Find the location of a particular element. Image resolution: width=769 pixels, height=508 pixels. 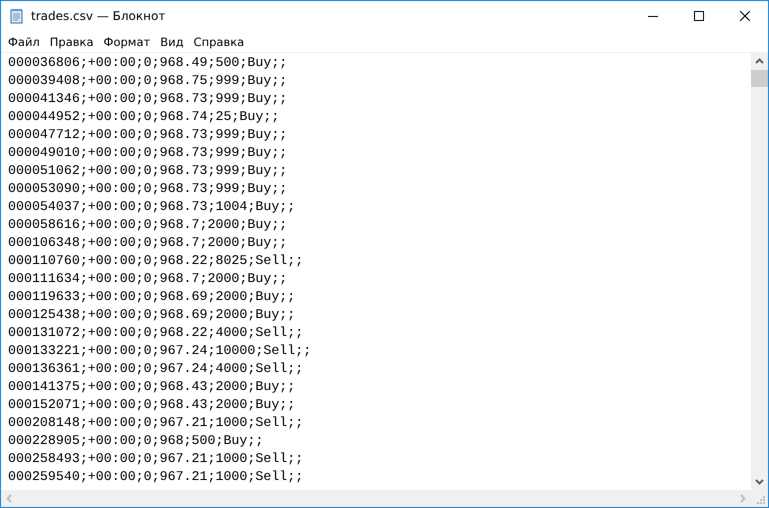

text-line: 000047712;+00:00;0;968.73;999;Buy;; is located at coordinates (148, 135).